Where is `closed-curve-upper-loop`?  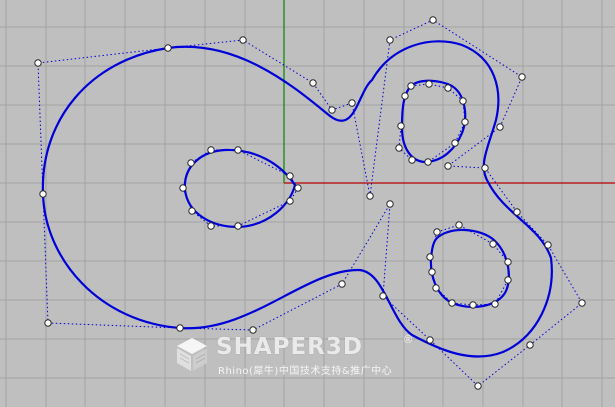
closed-curve-upper-loop is located at coordinates (433, 121).